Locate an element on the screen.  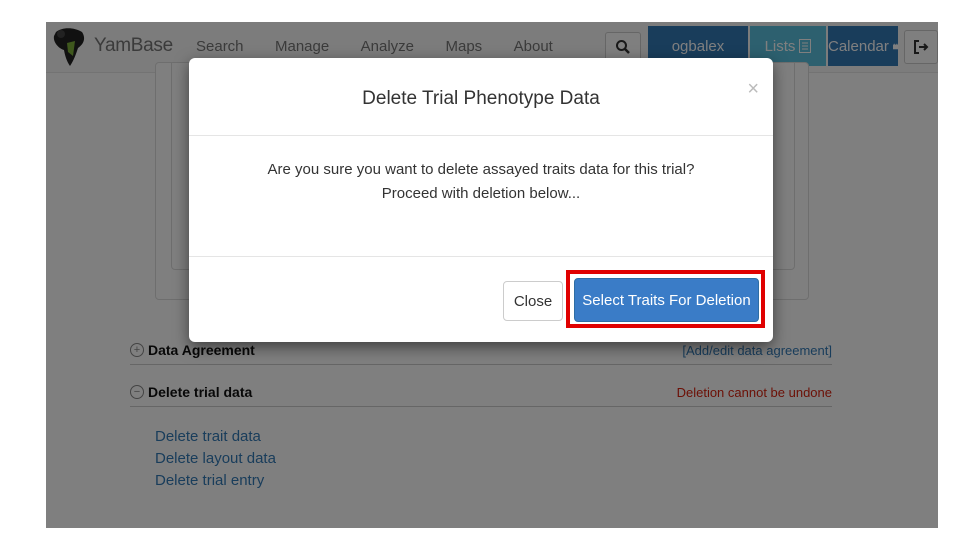
modal-footer: Close Select Traits For Deletion is located at coordinates (481, 299).